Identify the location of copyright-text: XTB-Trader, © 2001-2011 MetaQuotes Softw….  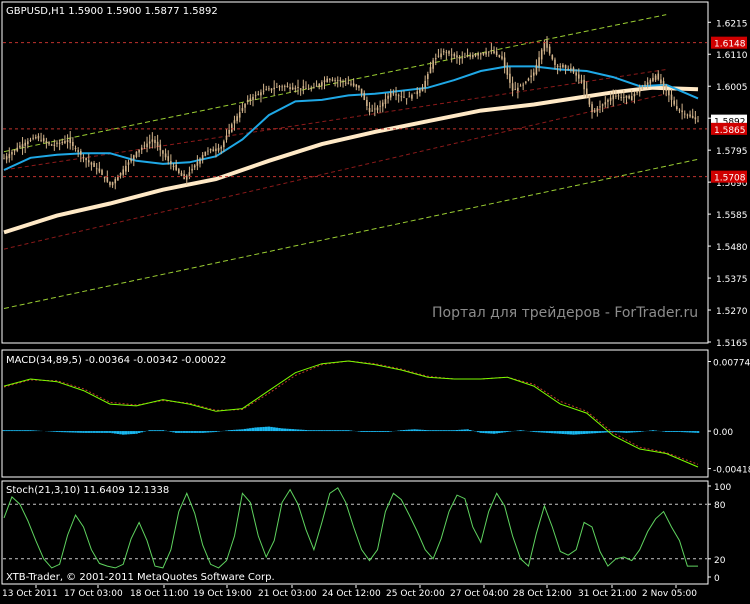
(140, 577).